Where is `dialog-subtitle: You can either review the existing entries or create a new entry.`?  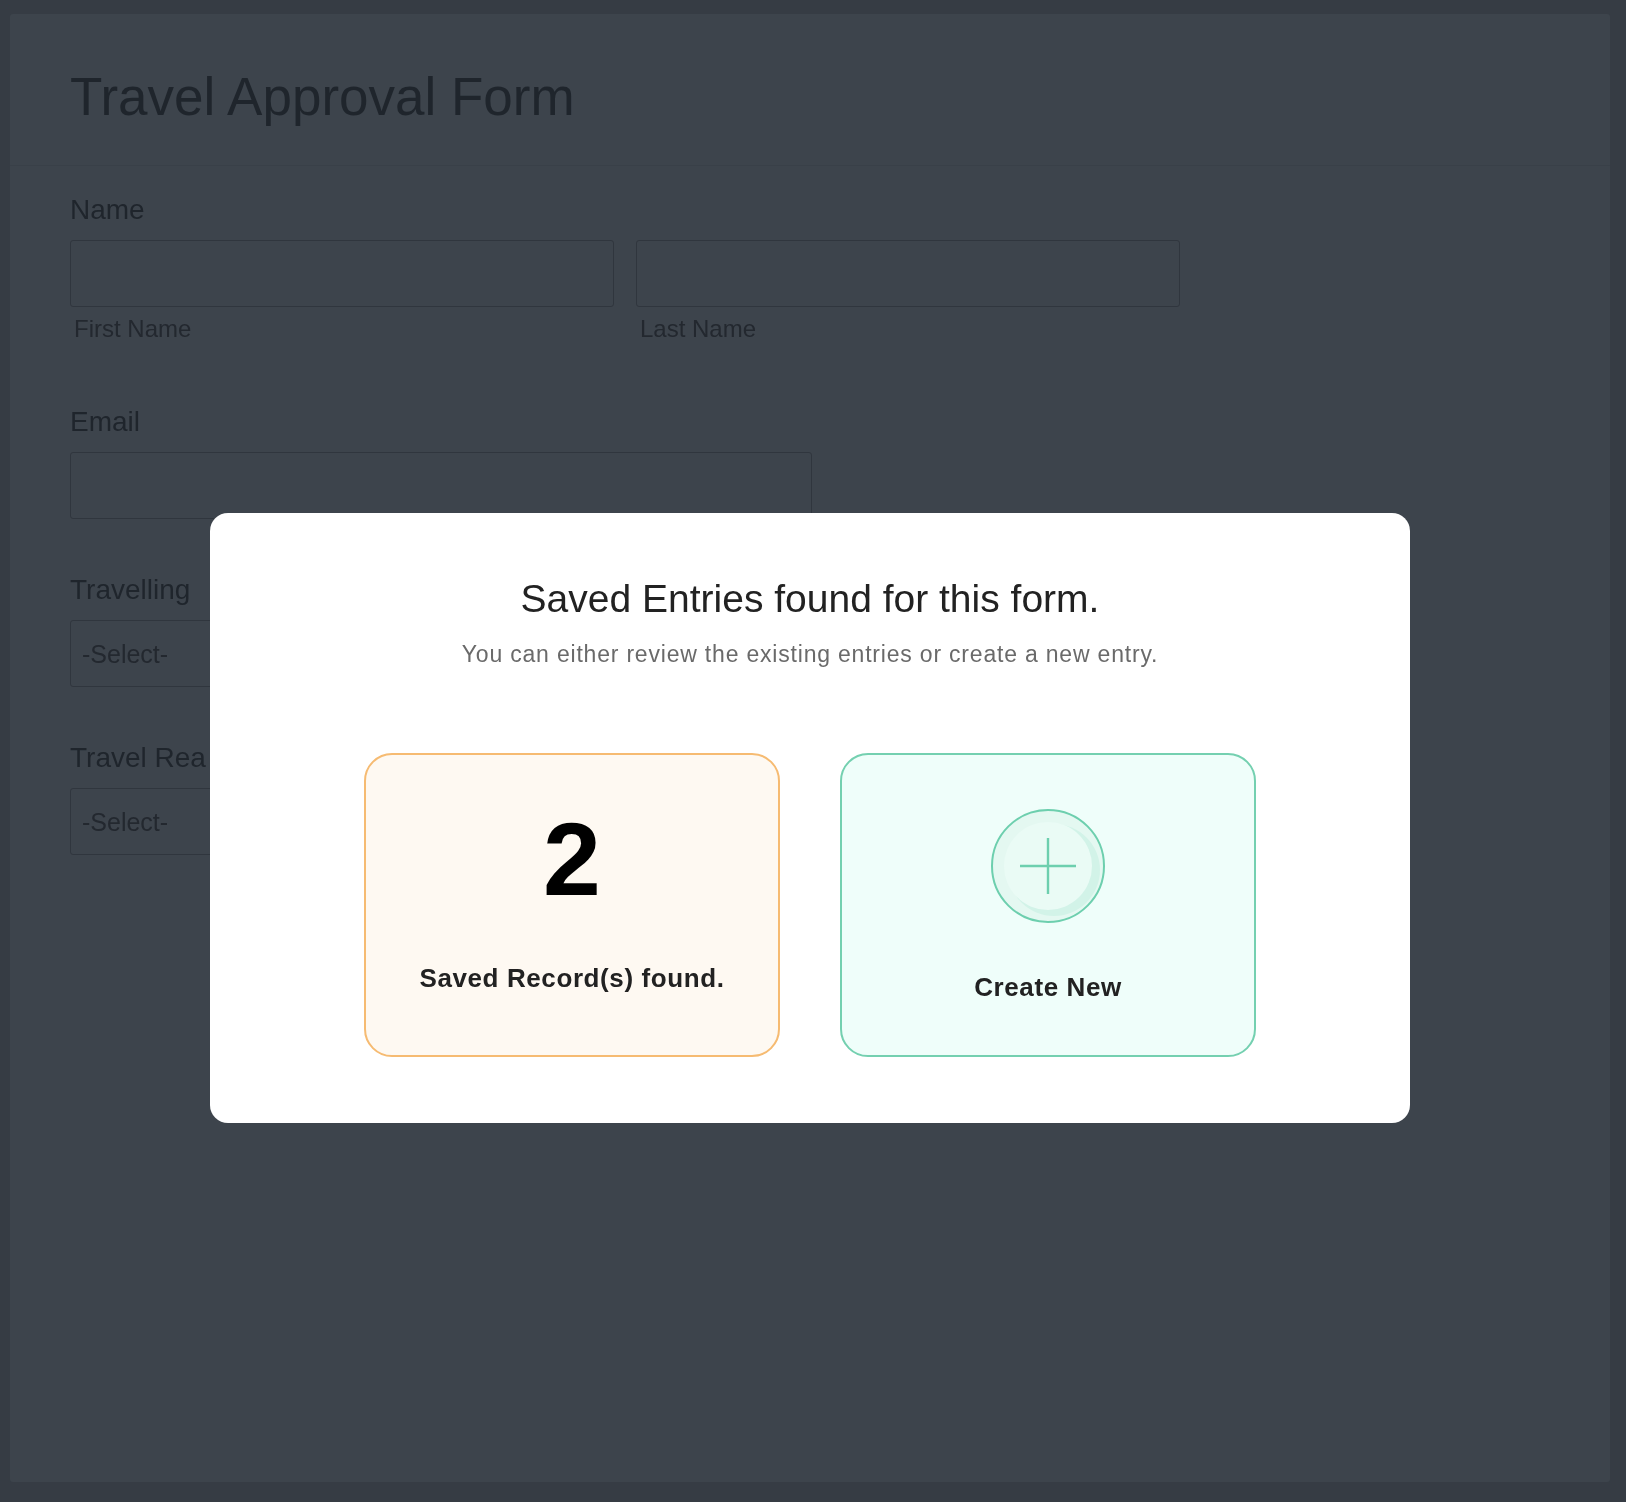 dialog-subtitle: You can either review the existing entries or create a new entry. is located at coordinates (810, 654).